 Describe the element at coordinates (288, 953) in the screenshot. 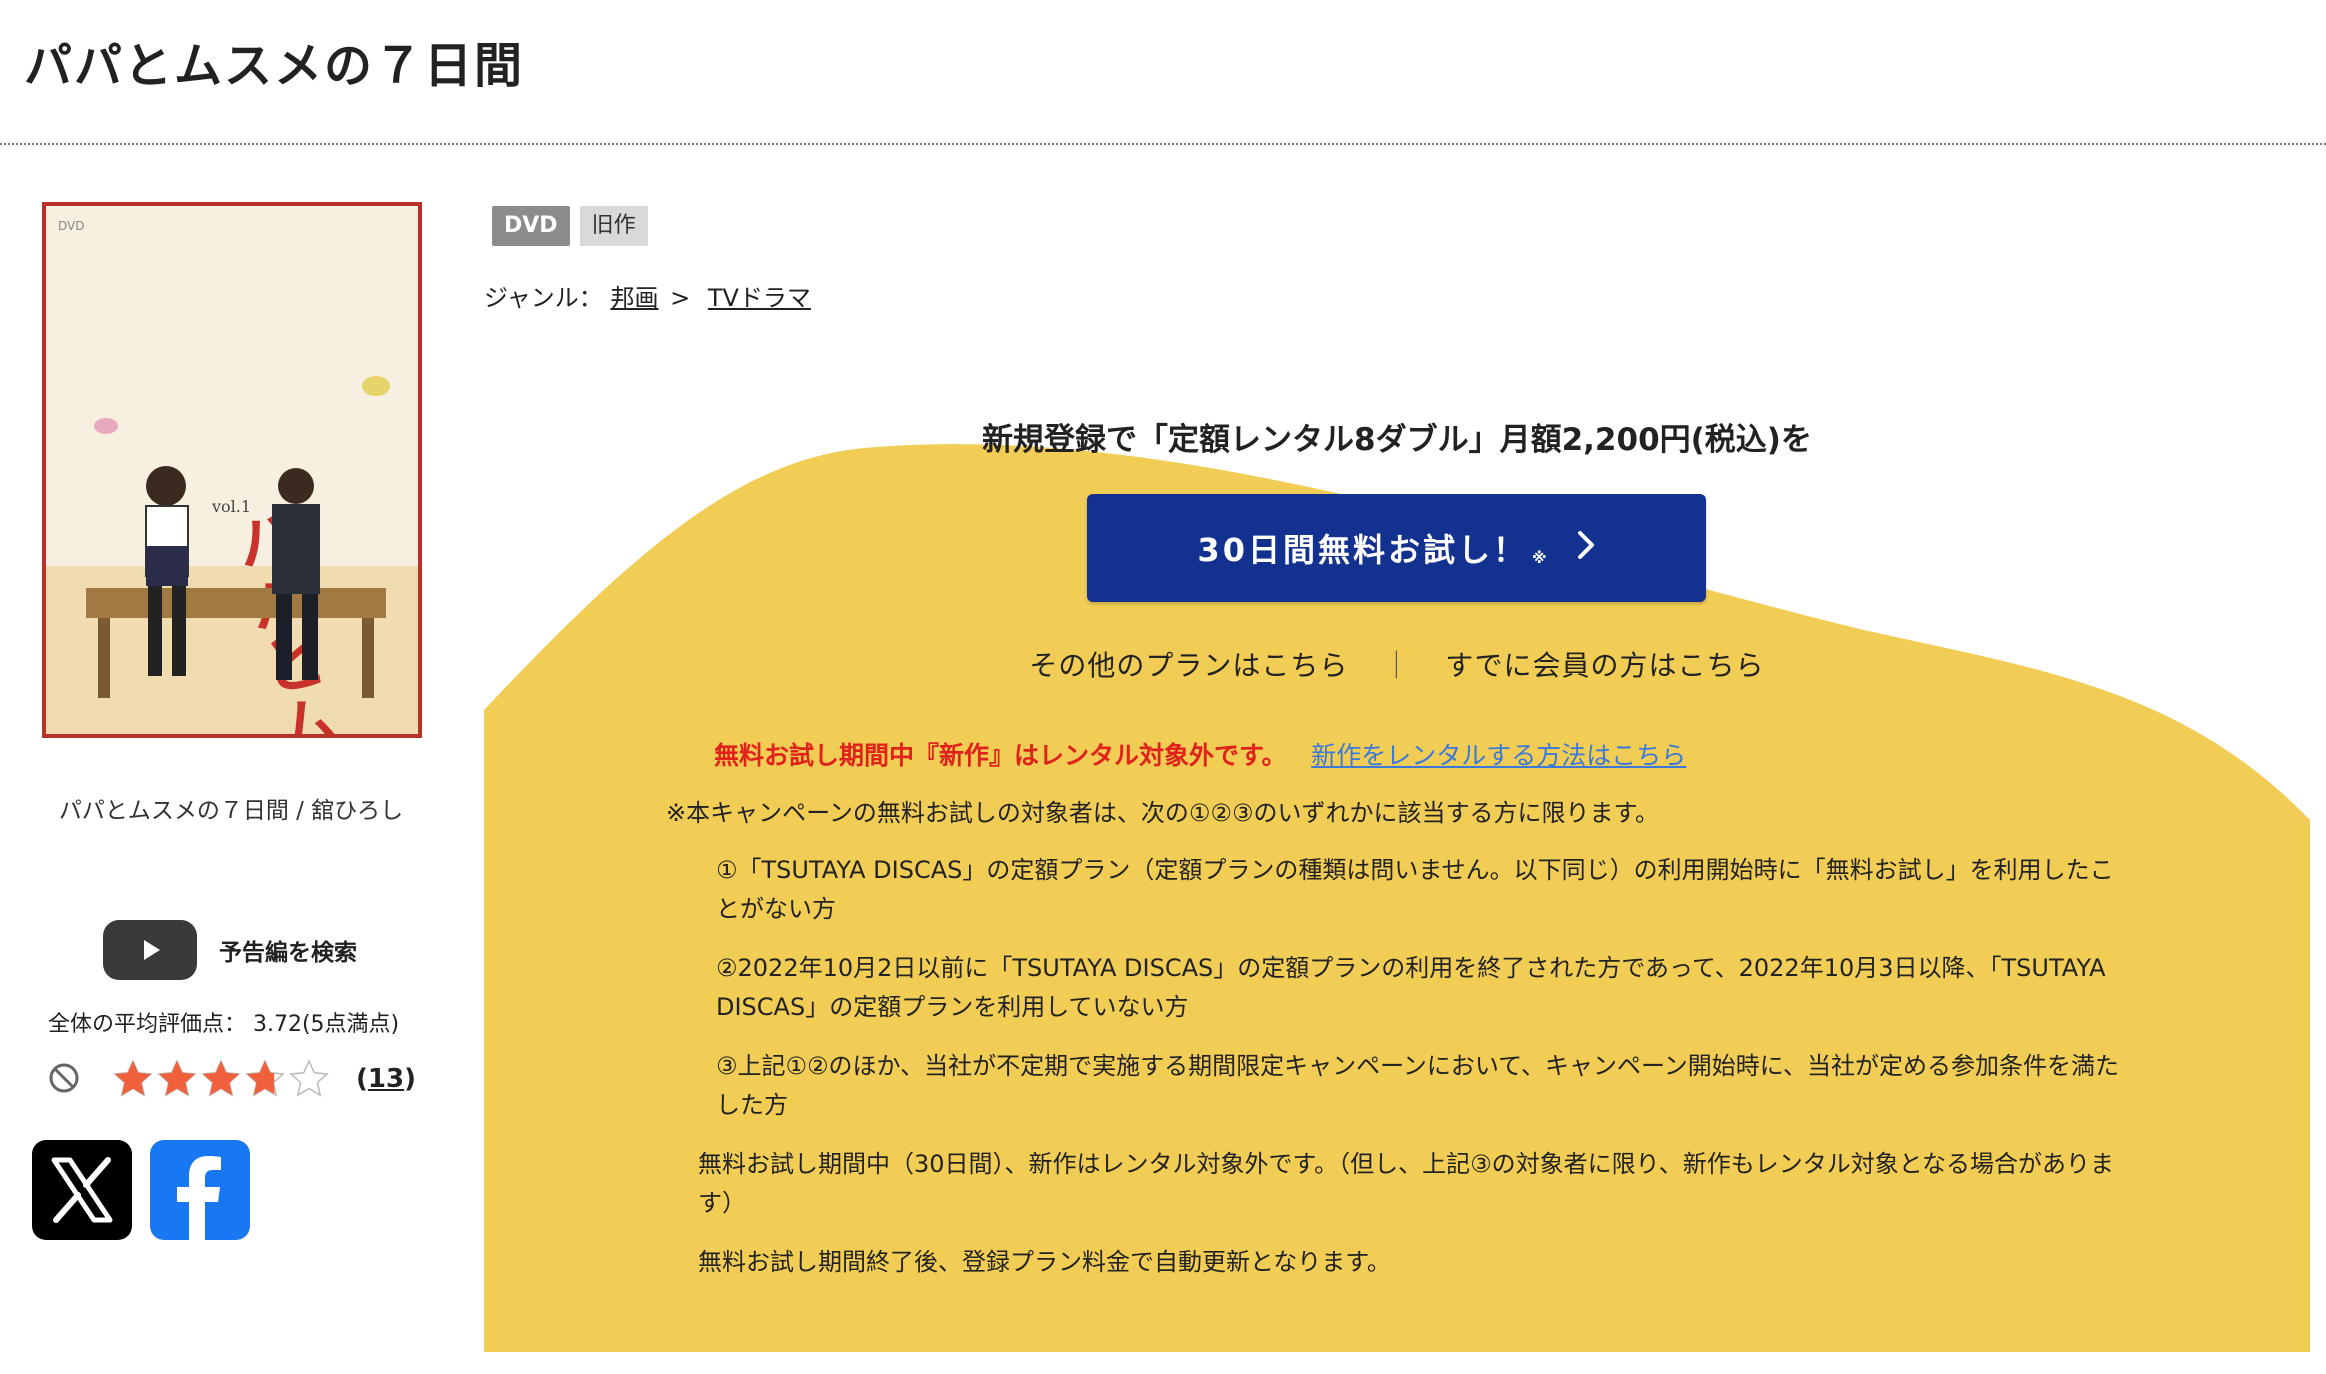

I see `trailer-search-label: 予告編を検索` at that location.